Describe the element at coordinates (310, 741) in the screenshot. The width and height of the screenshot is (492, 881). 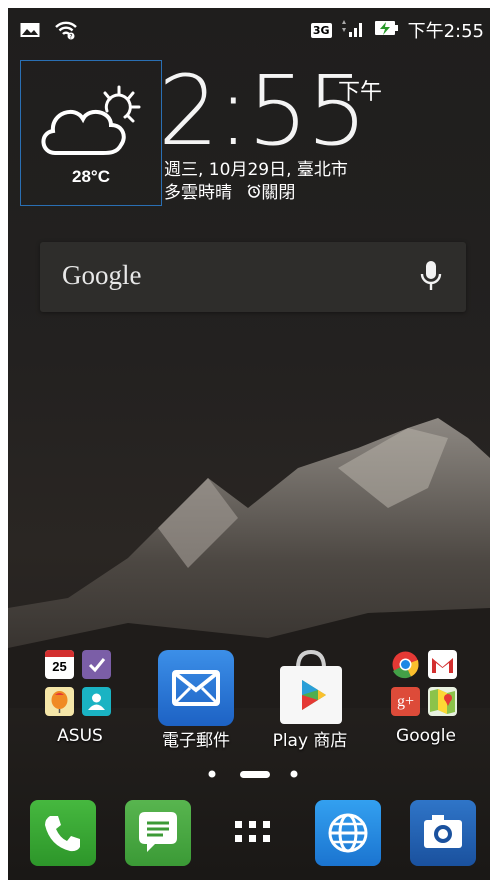
I see `app-label-play-store: Play 商店` at that location.